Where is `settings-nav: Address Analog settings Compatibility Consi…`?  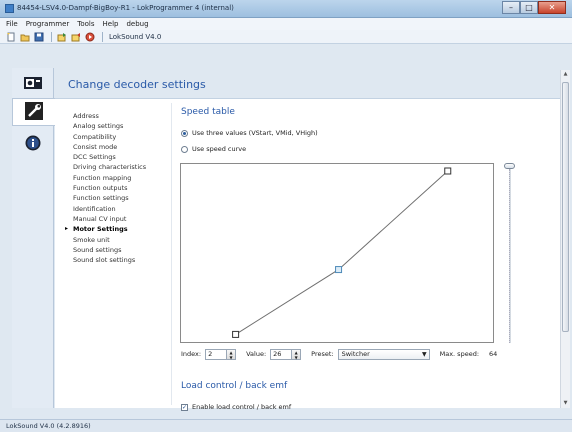
settings-nav: Address Analog settings Compatibility Consi… is located at coordinates (119, 188).